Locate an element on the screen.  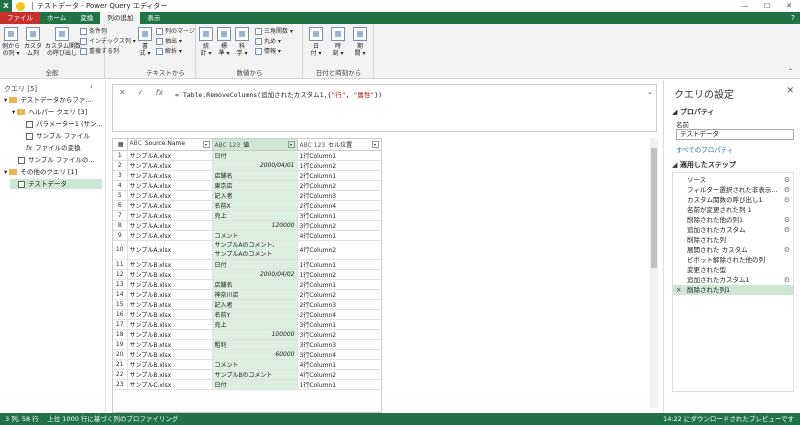
extract-button: 抽出 ▾ is located at coordinates (169, 42).